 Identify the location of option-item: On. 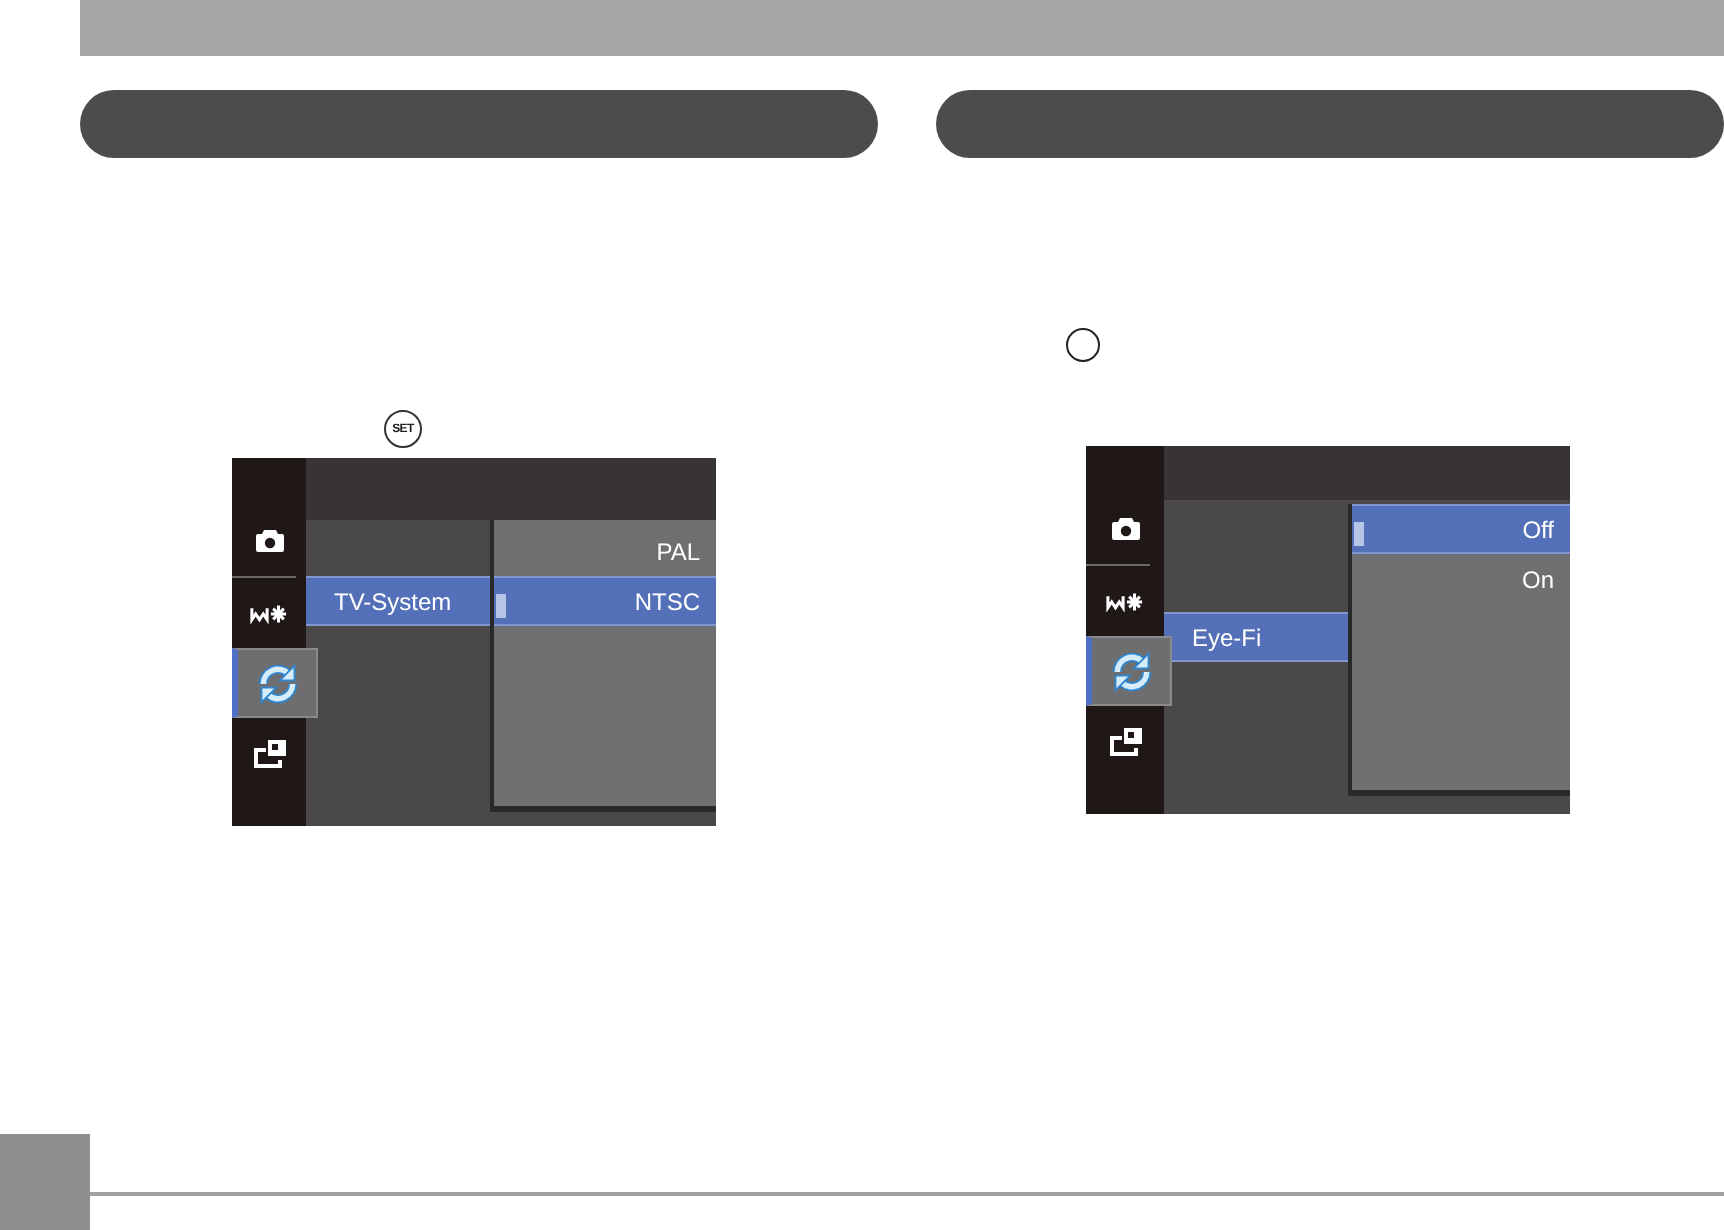
(1461, 579).